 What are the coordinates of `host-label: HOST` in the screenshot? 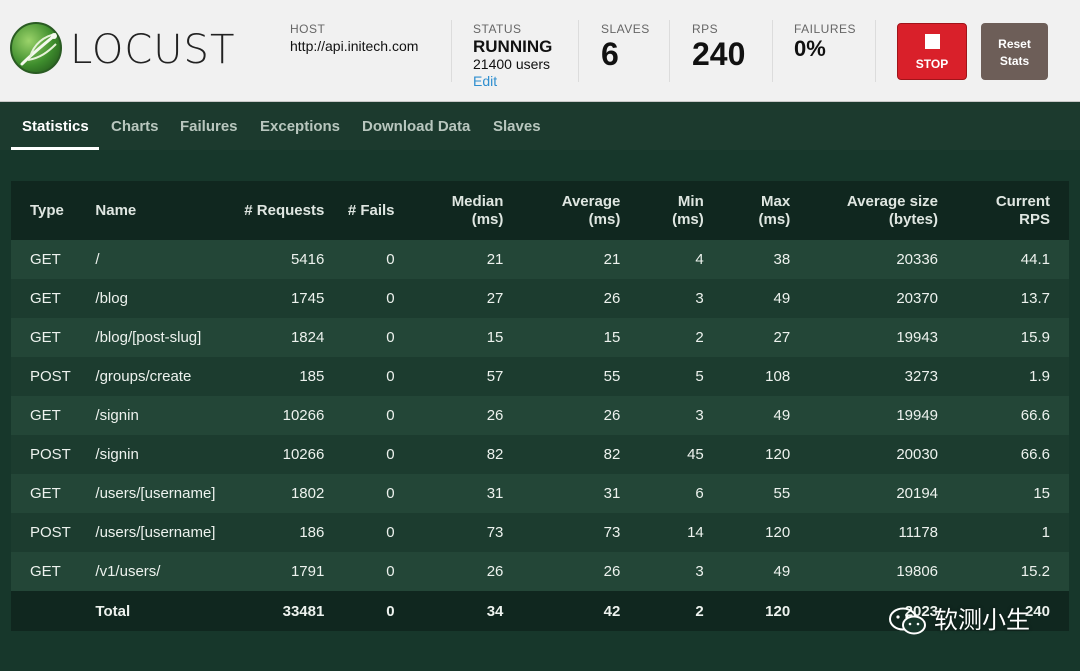 It's located at (308, 29).